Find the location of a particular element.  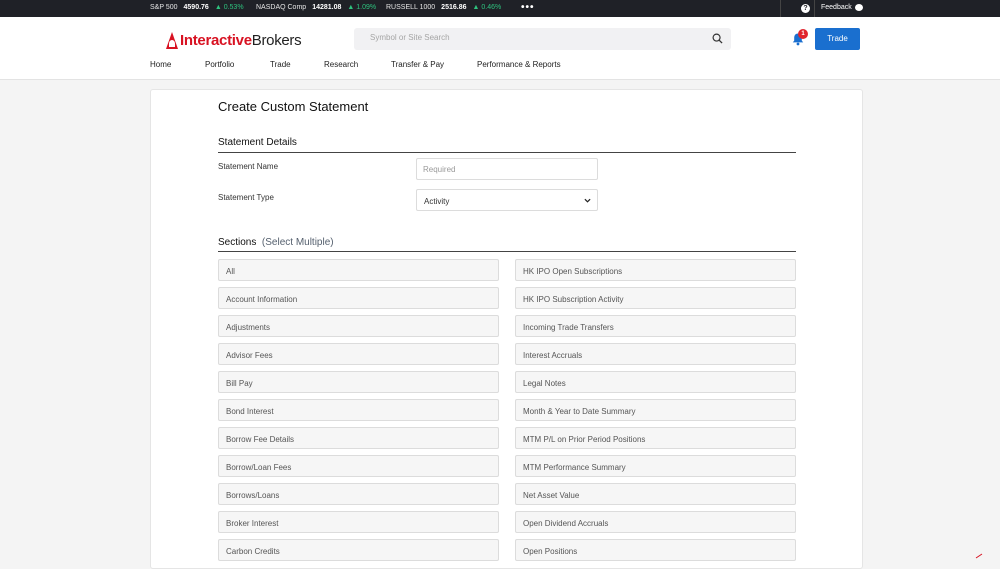

feedback-button: Feedback is located at coordinates (842, 7).